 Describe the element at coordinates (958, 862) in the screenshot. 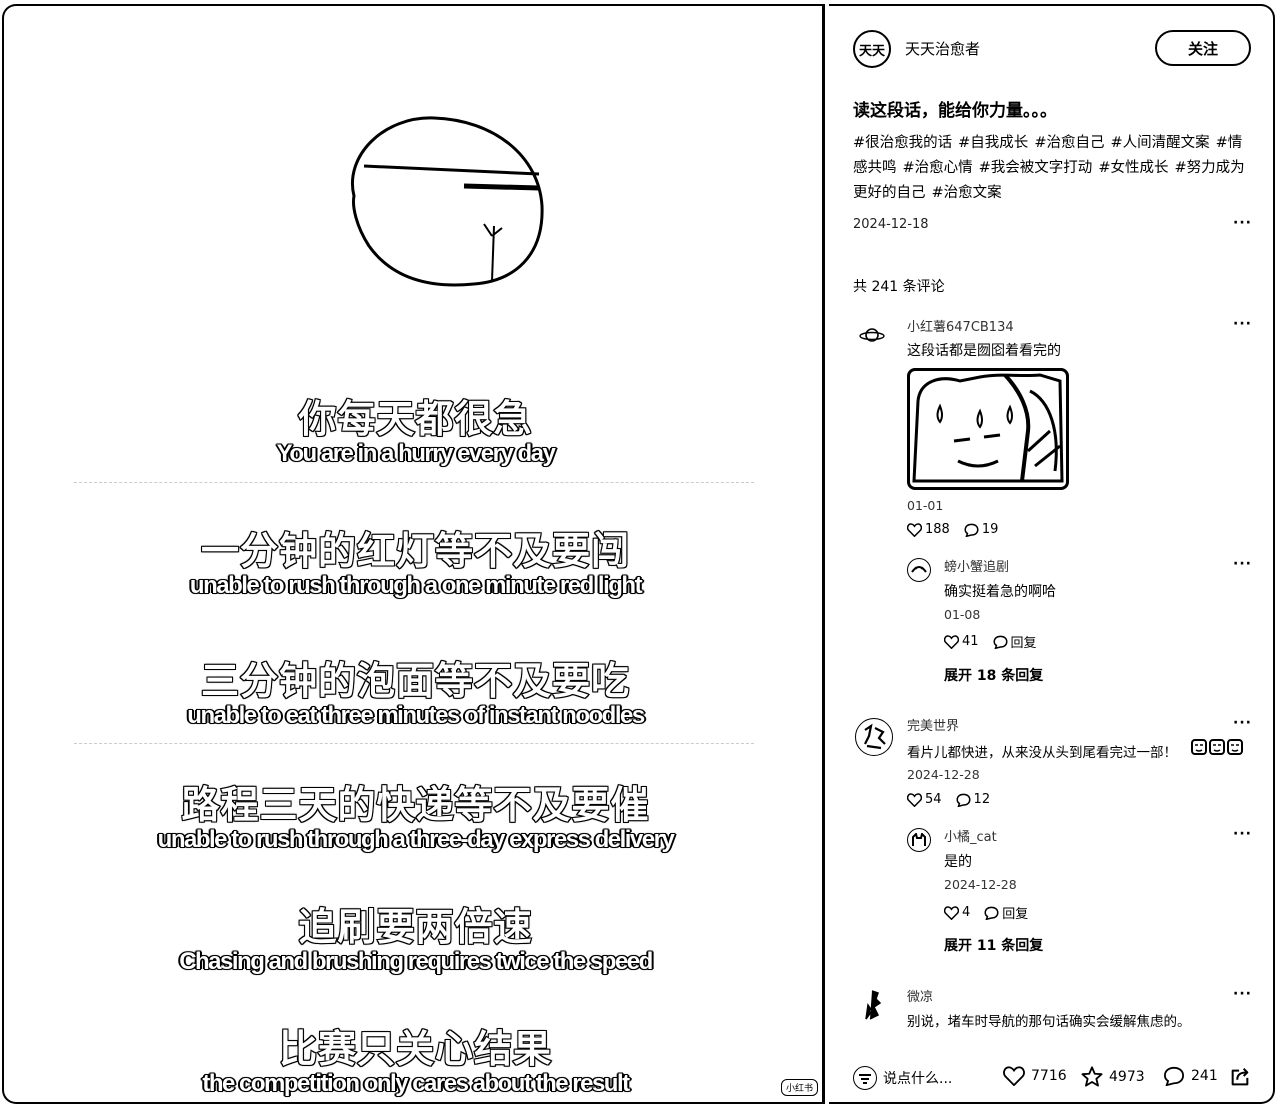

I see `reply-text: 是的` at that location.